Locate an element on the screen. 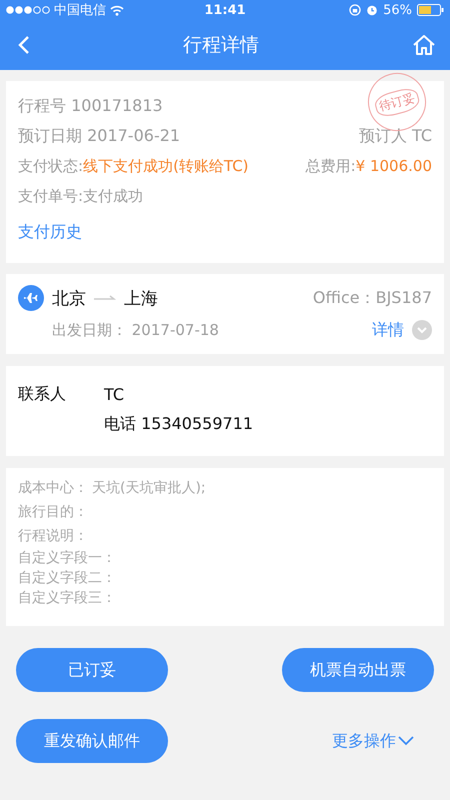 The width and height of the screenshot is (450, 800). payment-status: 支付状态:线下支付成功(转账给TC) is located at coordinates (133, 166).